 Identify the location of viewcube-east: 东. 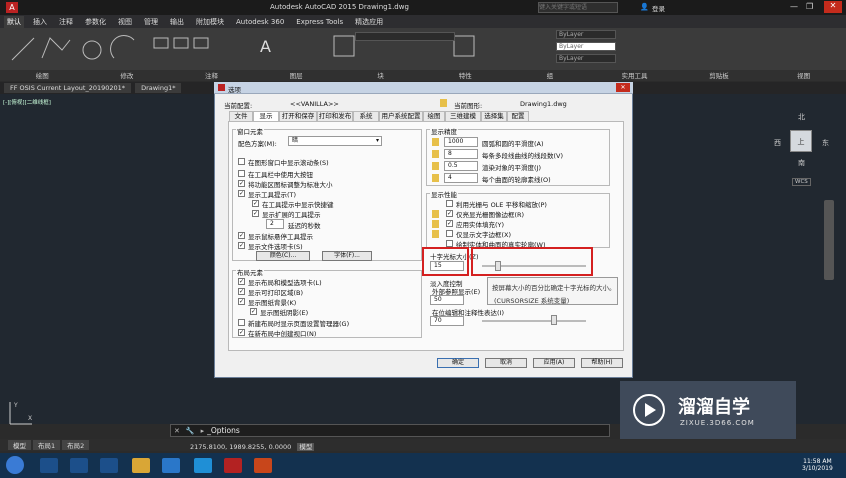
(825, 143).